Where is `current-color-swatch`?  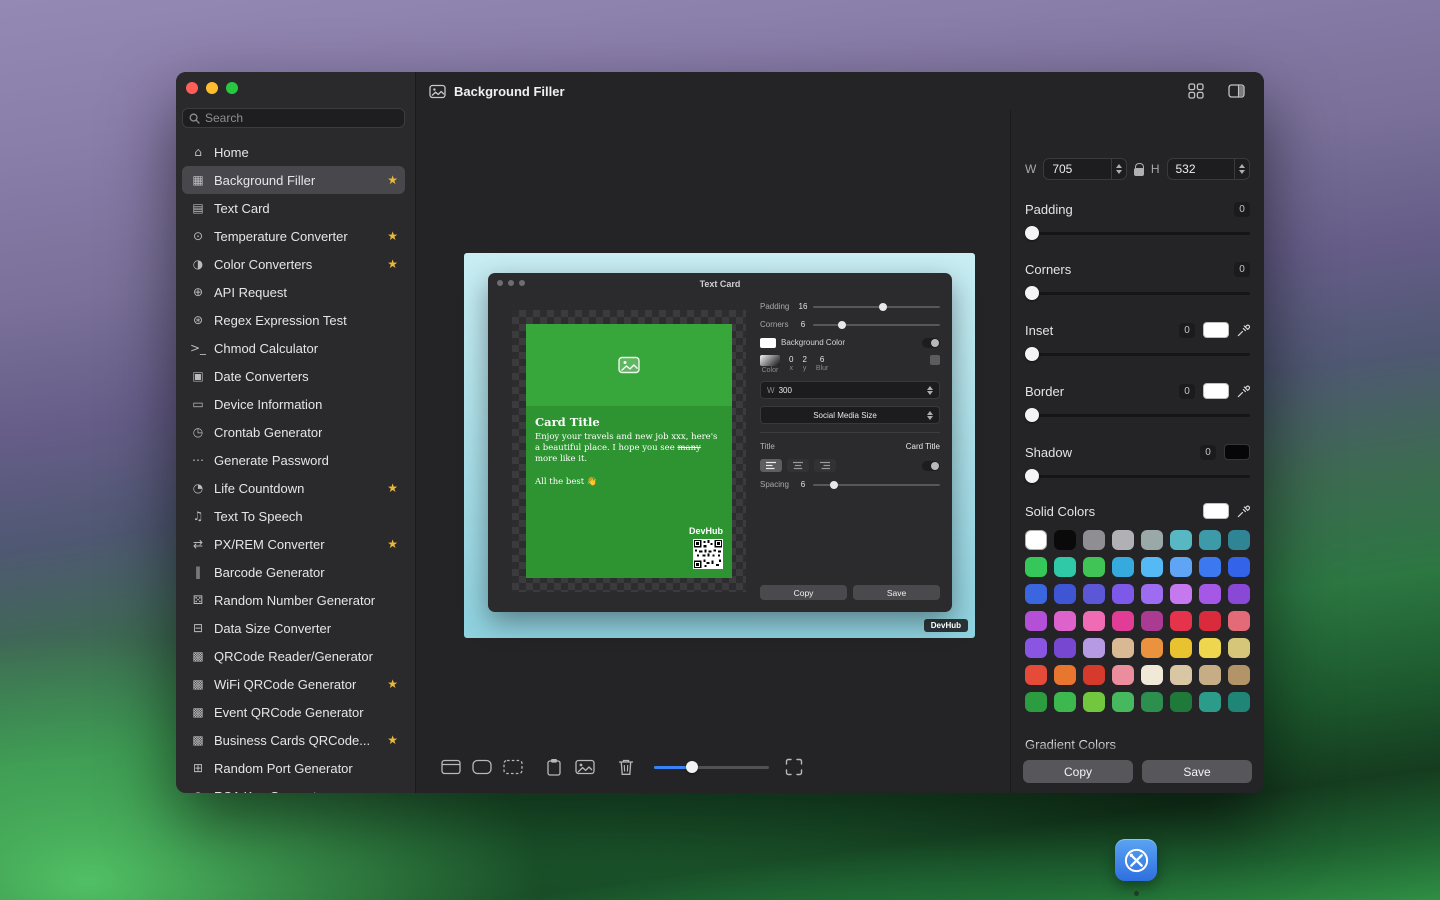 current-color-swatch is located at coordinates (1216, 511).